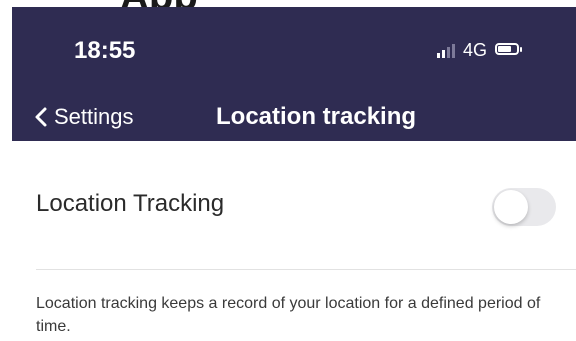  What do you see at coordinates (130, 203) in the screenshot?
I see `location-tracking-label: Location Tracking` at bounding box center [130, 203].